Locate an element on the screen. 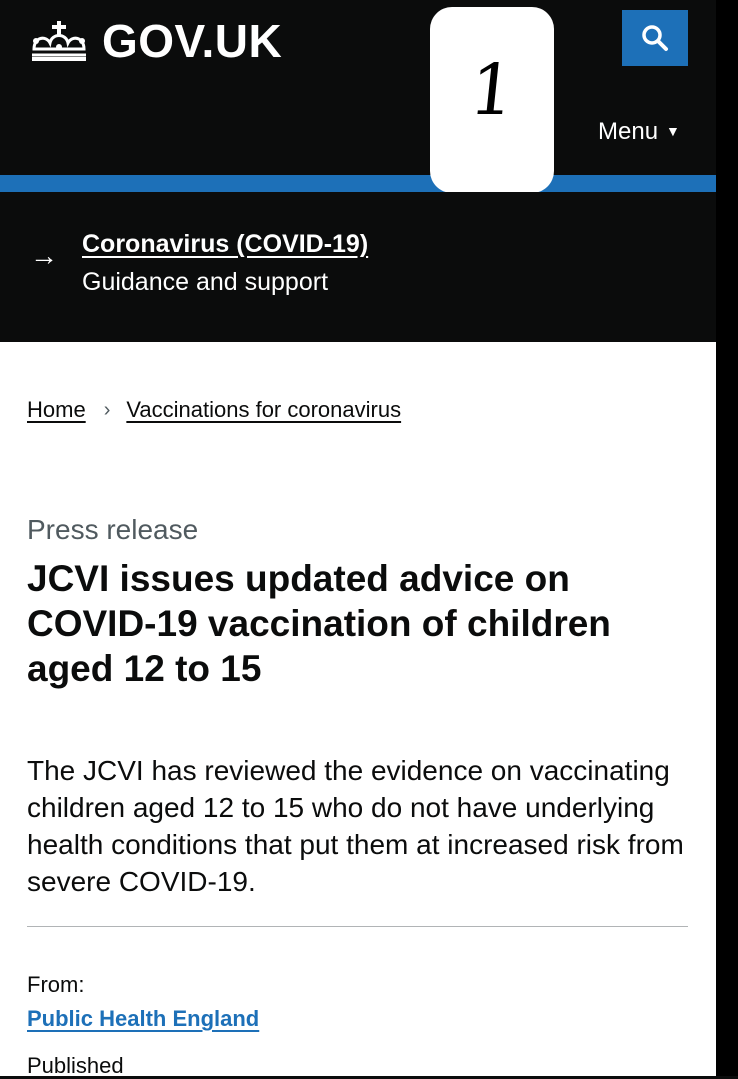  arrow-right-icon: → is located at coordinates (44, 255).